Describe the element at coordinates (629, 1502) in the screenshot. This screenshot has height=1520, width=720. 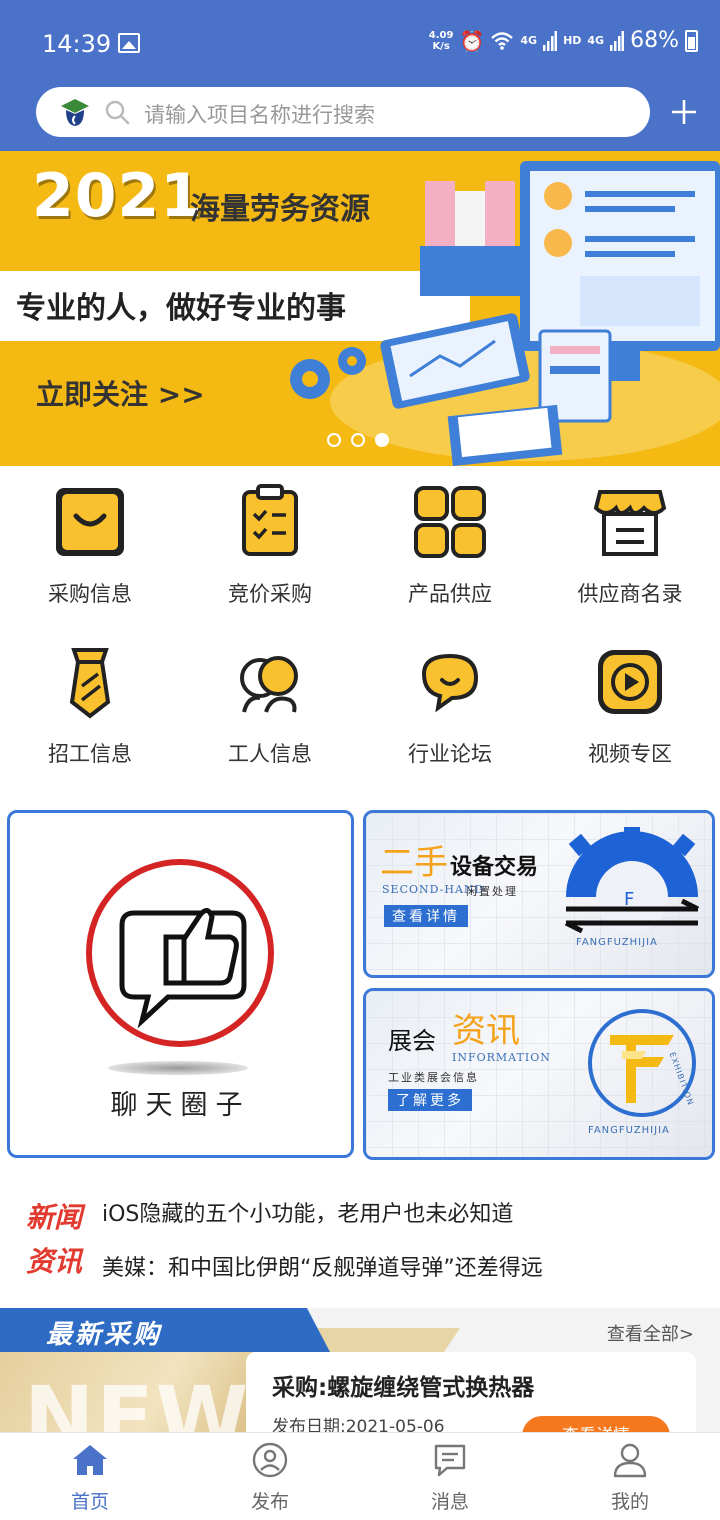
I see `nav-label: 我的` at that location.